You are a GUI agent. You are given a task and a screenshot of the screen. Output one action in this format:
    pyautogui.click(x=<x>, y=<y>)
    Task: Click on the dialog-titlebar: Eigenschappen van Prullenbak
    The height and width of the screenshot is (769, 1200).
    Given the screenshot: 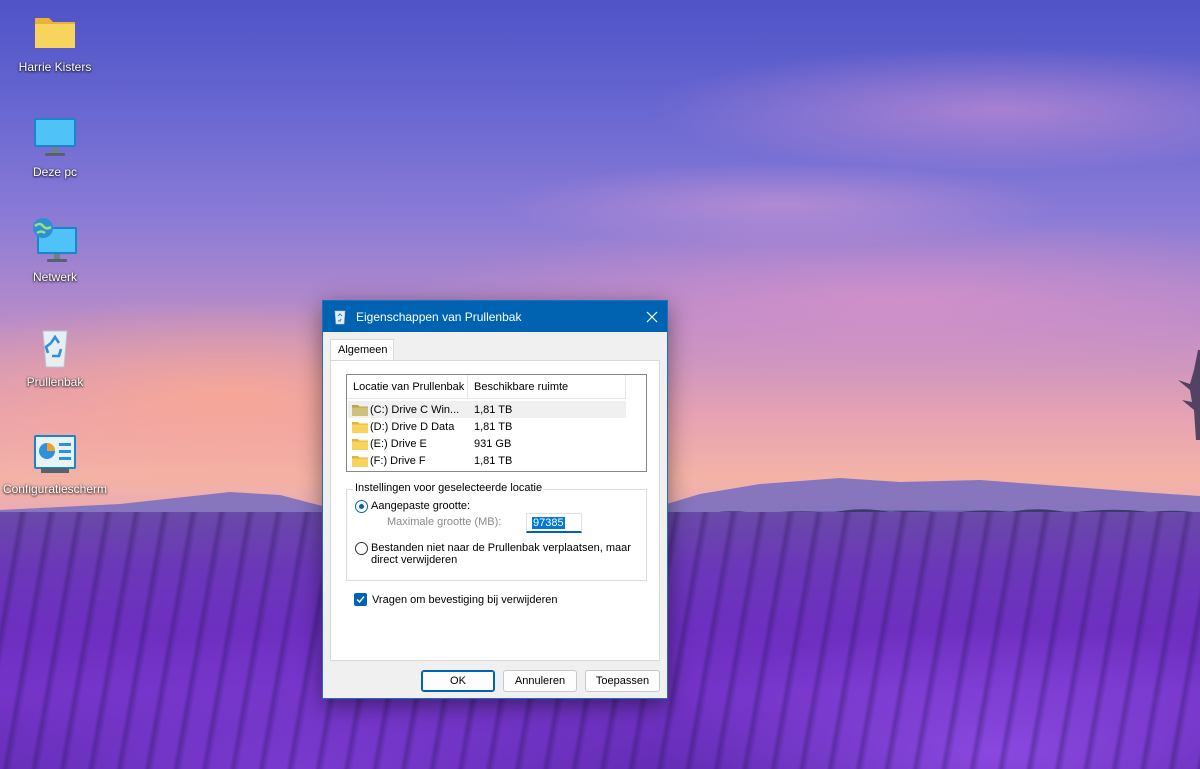 What is the action you would take?
    pyautogui.click(x=495, y=316)
    